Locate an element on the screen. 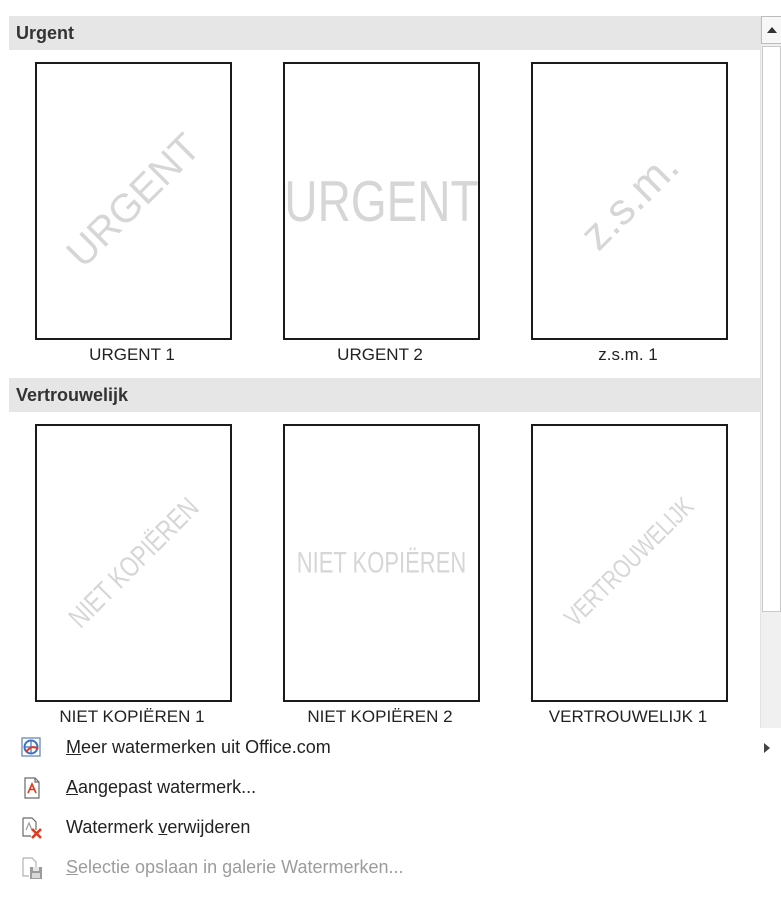 This screenshot has width=781, height=900. gallery-item-niet-kopieren-1: NIET KOPIËREN NIET KOPIËREN 1 is located at coordinates (132, 587).